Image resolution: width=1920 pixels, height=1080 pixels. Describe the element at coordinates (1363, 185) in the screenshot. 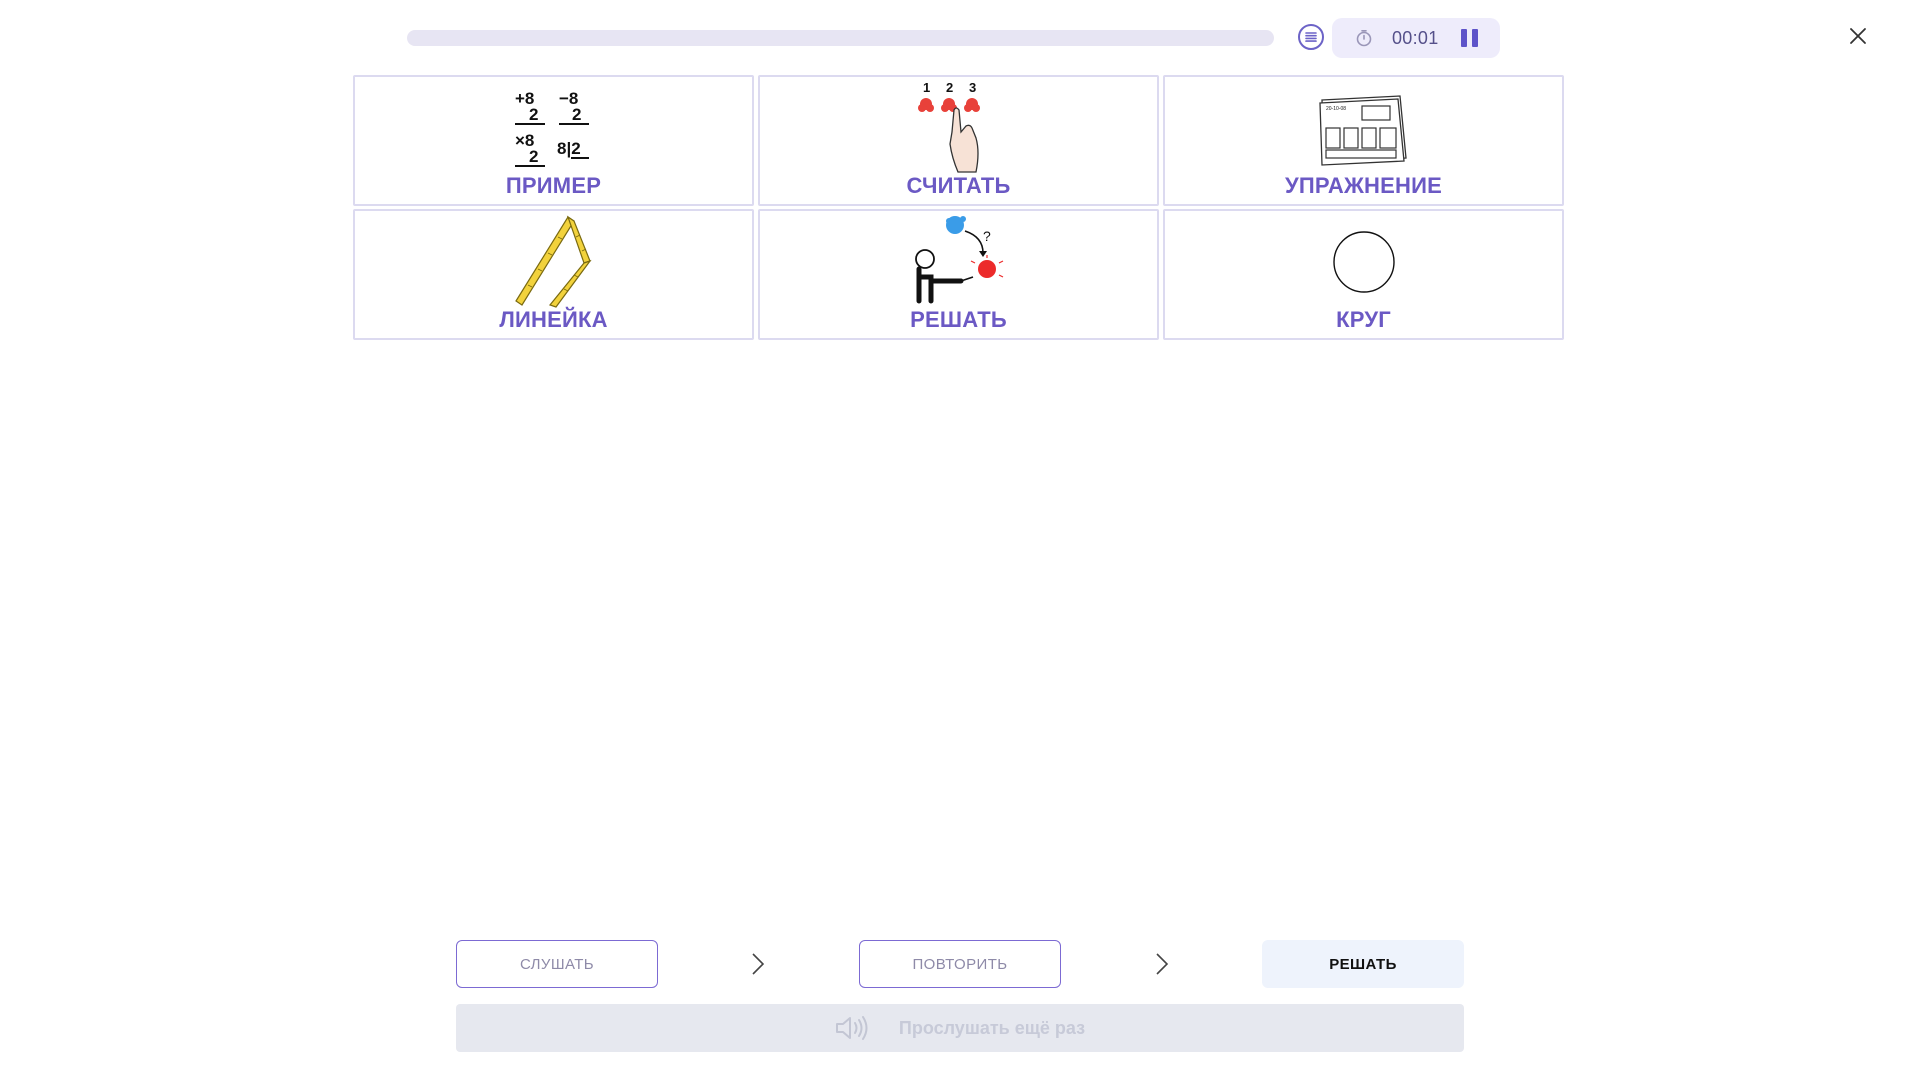

I see `card-label: УПРАЖНЕНИЕ` at that location.